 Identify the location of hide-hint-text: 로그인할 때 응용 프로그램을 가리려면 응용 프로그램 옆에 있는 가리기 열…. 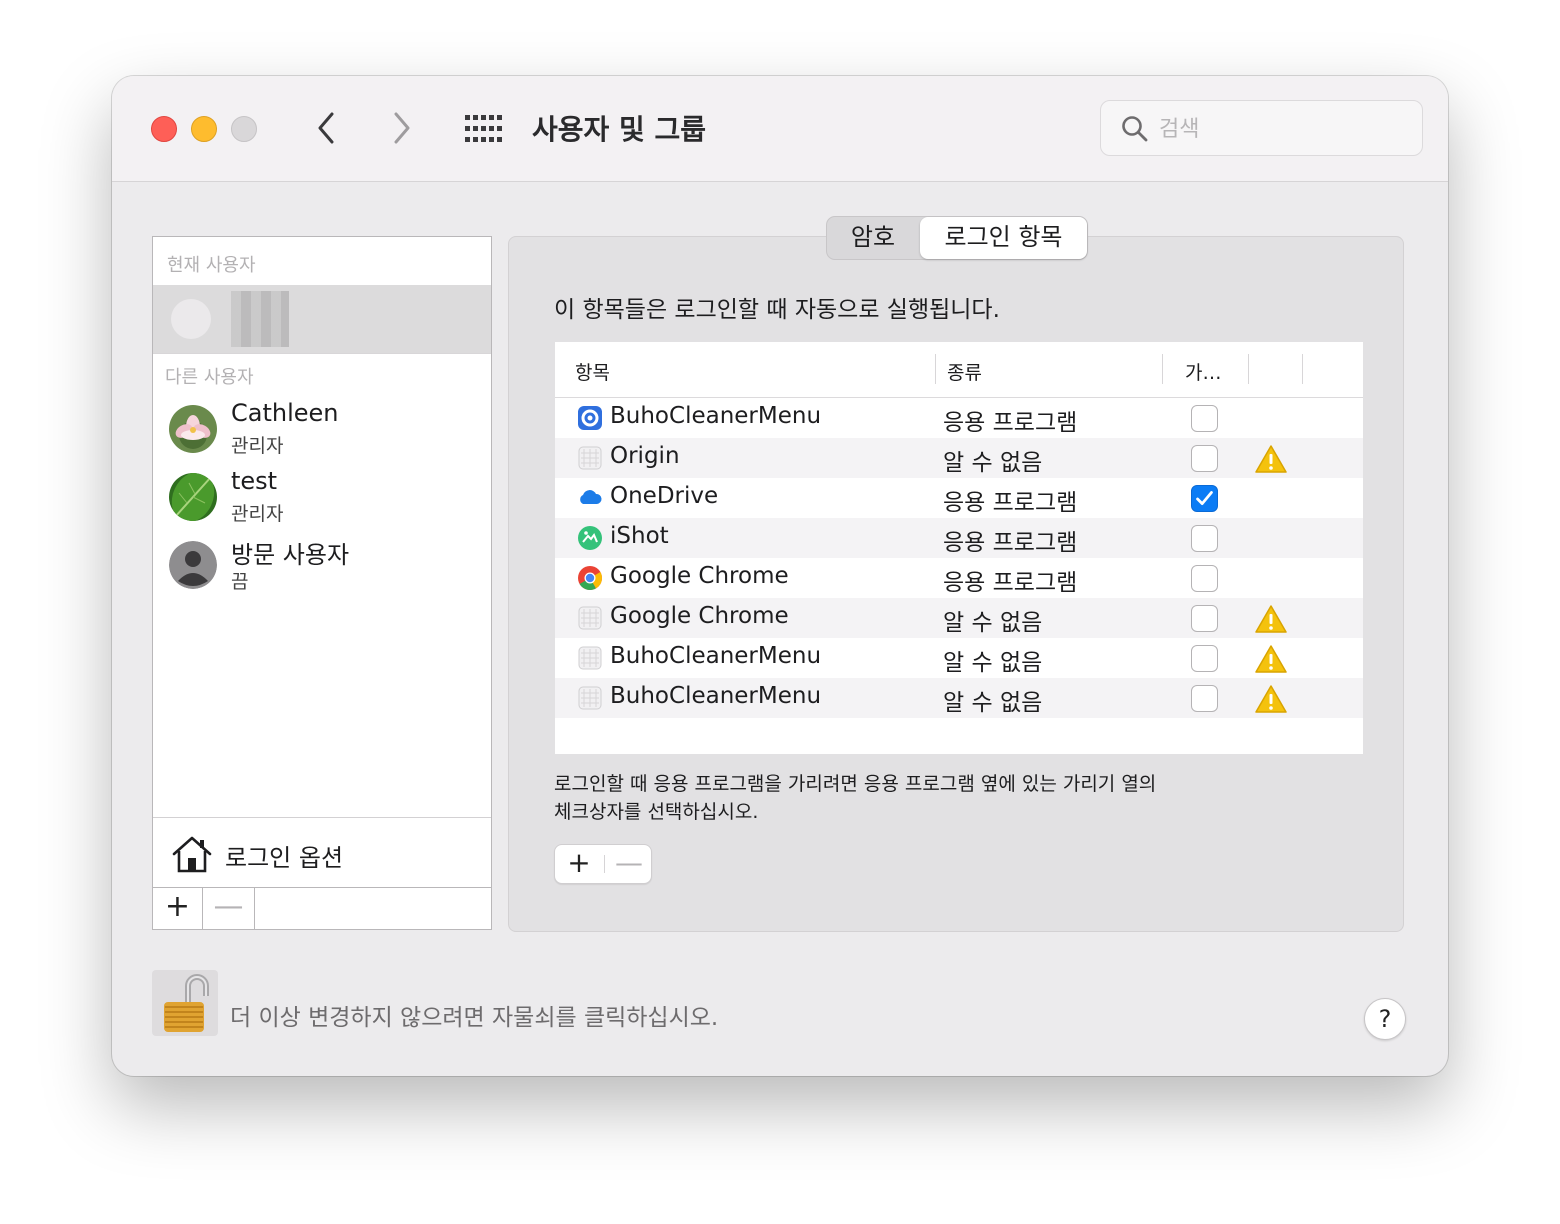
(904, 798).